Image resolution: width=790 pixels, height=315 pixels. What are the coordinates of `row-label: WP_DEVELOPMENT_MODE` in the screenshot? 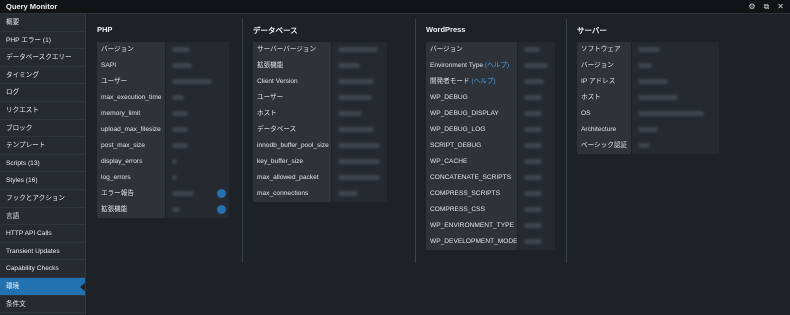 It's located at (471, 241).